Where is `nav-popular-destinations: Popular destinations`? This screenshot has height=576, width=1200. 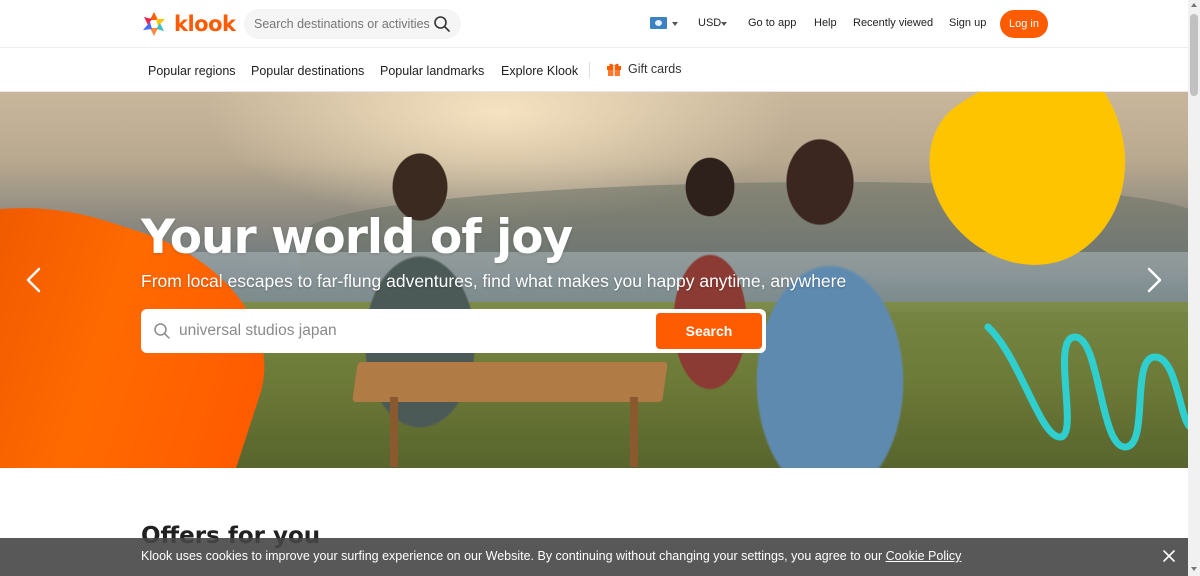 nav-popular-destinations: Popular destinations is located at coordinates (307, 71).